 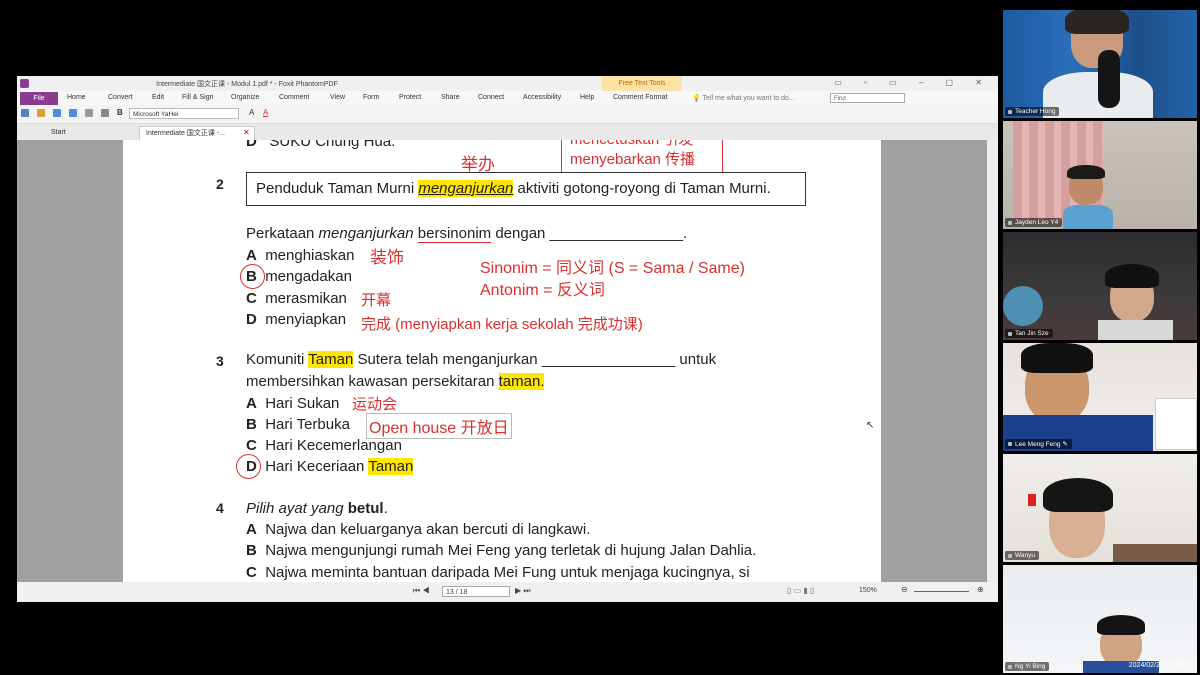 I want to click on annotation-yundonghui: 运动会, so click(x=375, y=404).